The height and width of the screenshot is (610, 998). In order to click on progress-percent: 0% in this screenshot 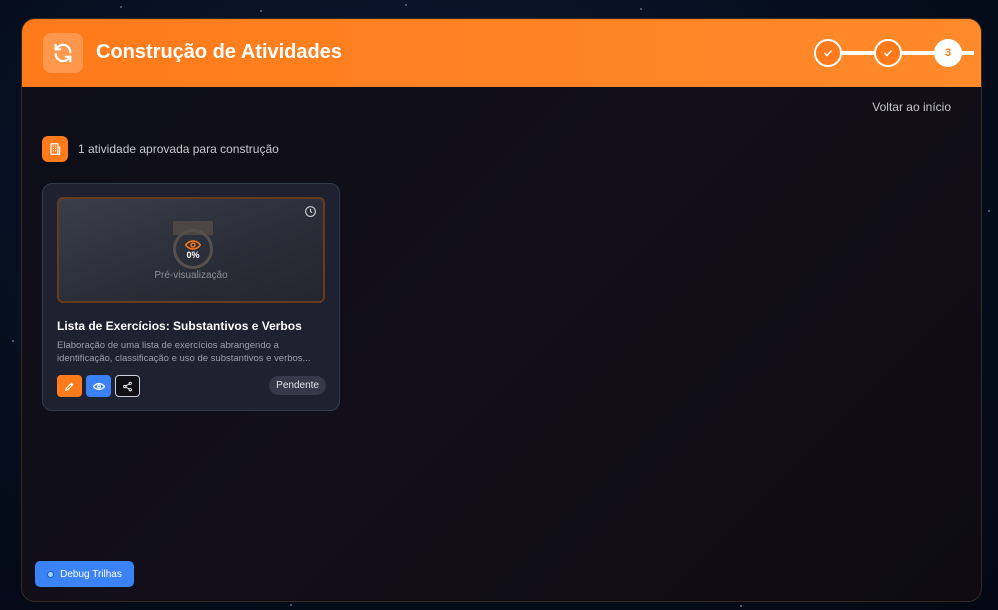, I will do `click(193, 254)`.